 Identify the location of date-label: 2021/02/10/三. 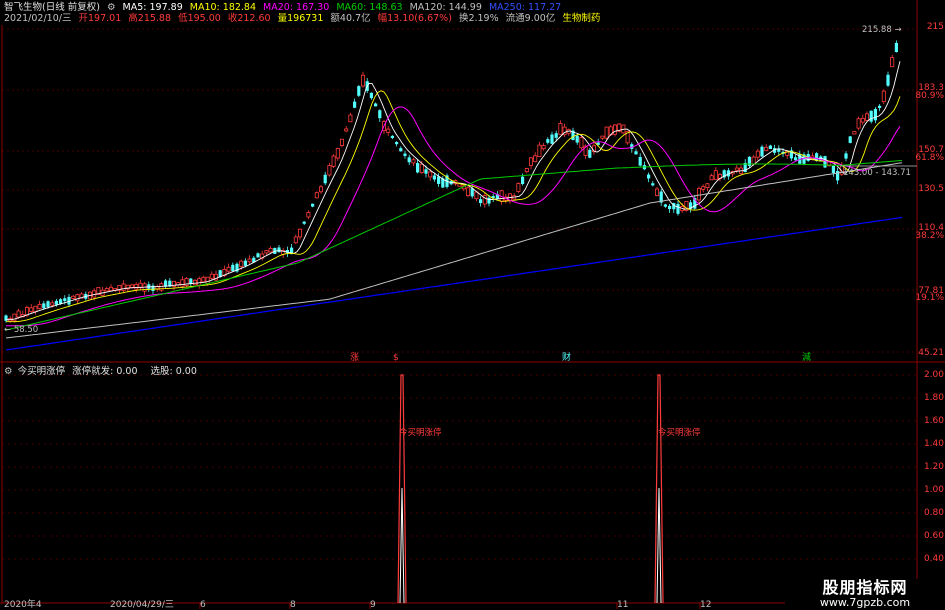
(38, 18).